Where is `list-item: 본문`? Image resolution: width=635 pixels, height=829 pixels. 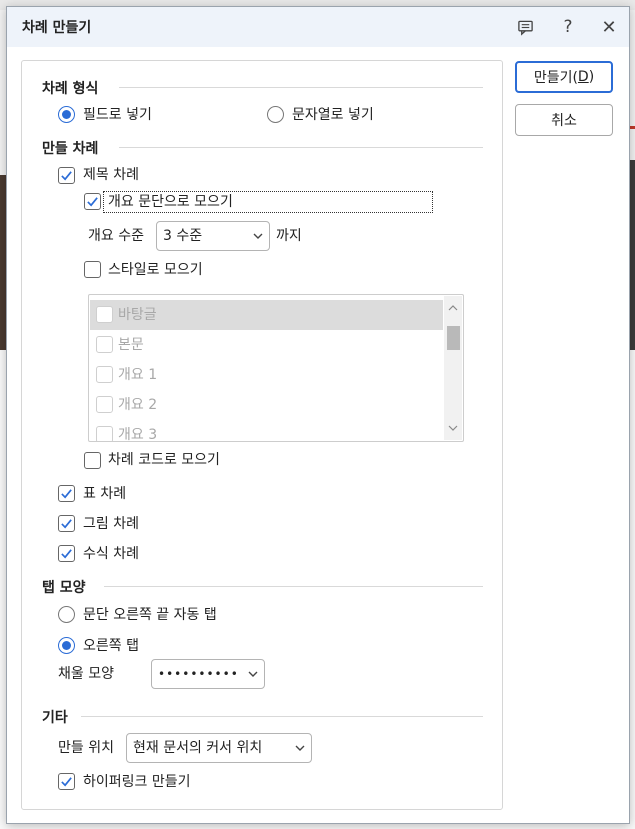
list-item: 본문 is located at coordinates (266, 345).